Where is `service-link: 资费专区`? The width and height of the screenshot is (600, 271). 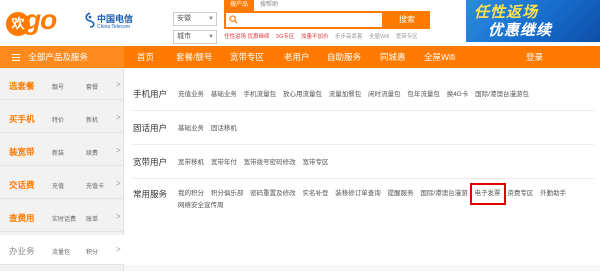
service-link: 资费专区 is located at coordinates (520, 194).